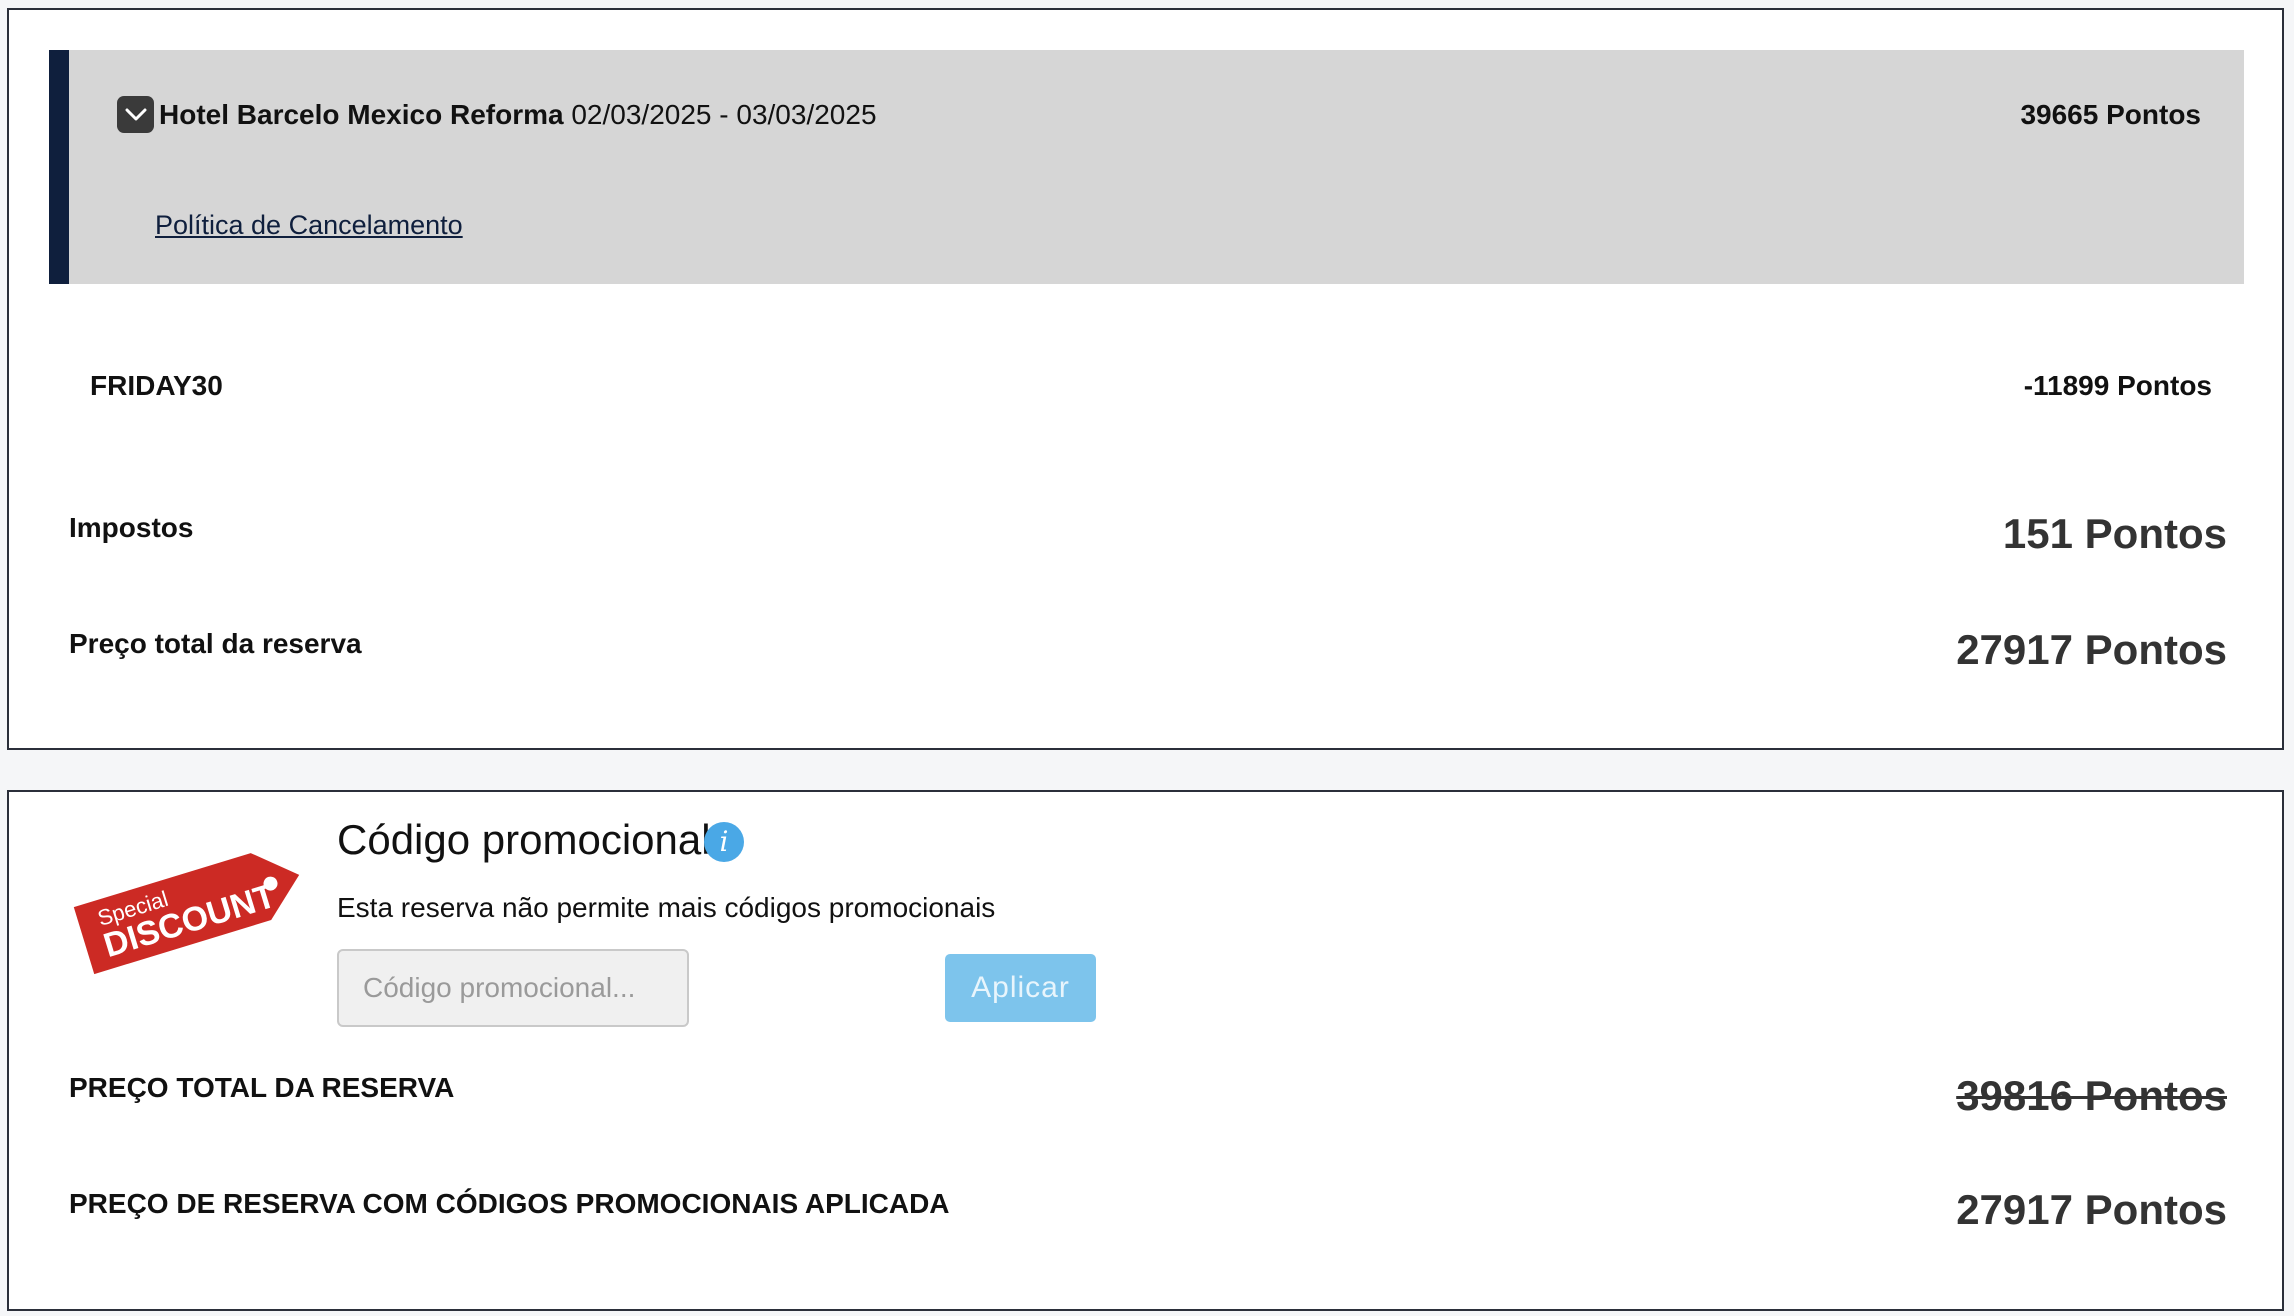  Describe the element at coordinates (309, 225) in the screenshot. I see `cancellation-policy-link: Política de Cancelamento` at that location.